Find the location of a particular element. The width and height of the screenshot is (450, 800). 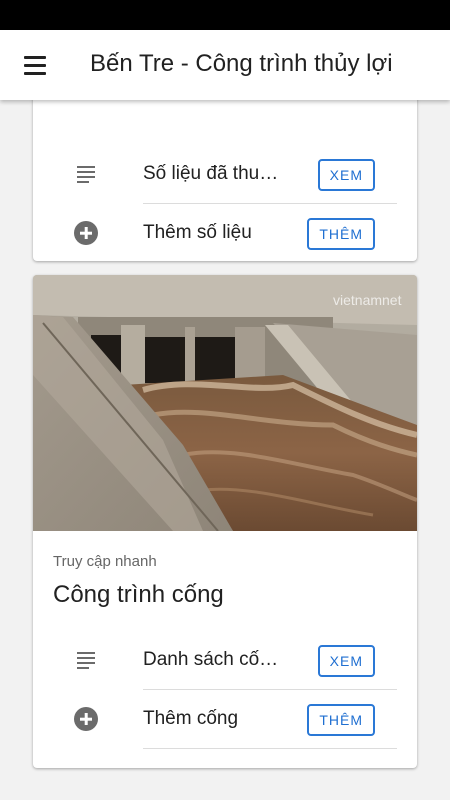

list-item-label: Thêm số liệu is located at coordinates (197, 232).